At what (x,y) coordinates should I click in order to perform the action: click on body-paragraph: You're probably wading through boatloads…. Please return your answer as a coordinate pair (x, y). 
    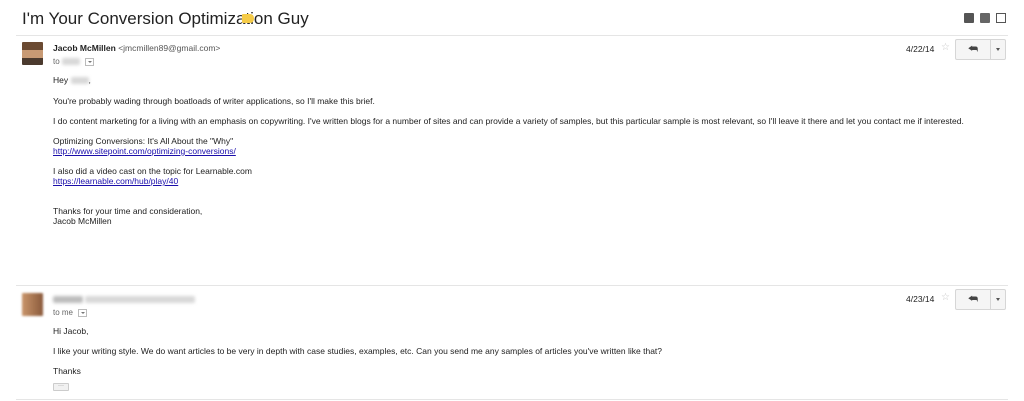
    Looking at the image, I should click on (214, 101).